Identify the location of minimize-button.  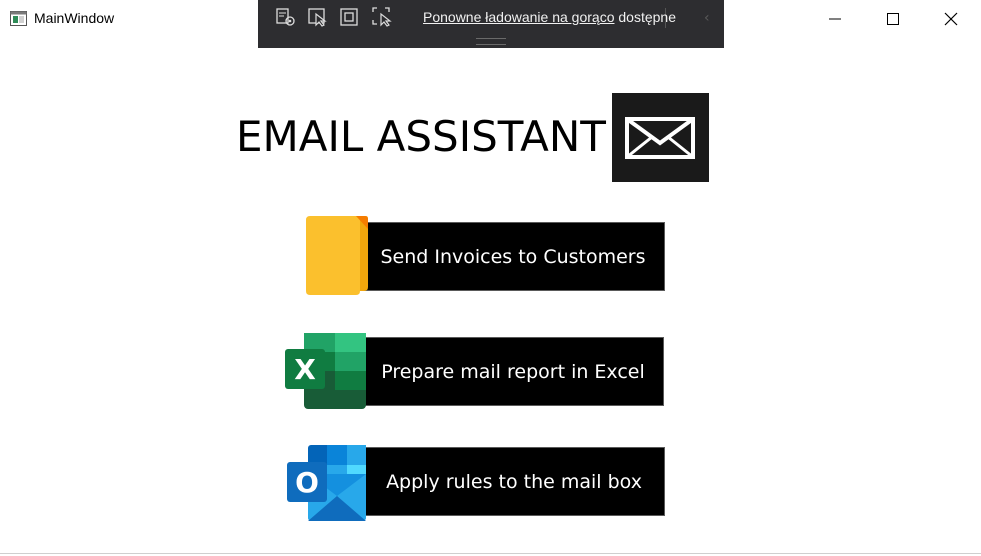
(835, 19).